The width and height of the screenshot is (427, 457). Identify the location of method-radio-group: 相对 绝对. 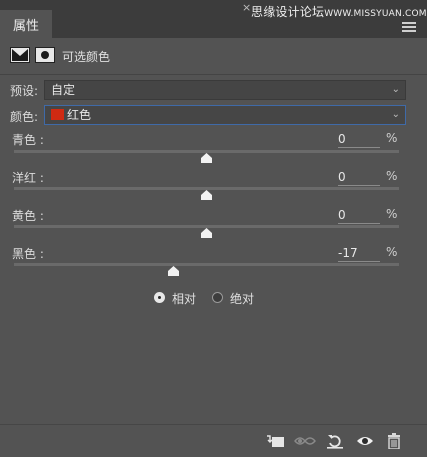
(213, 298).